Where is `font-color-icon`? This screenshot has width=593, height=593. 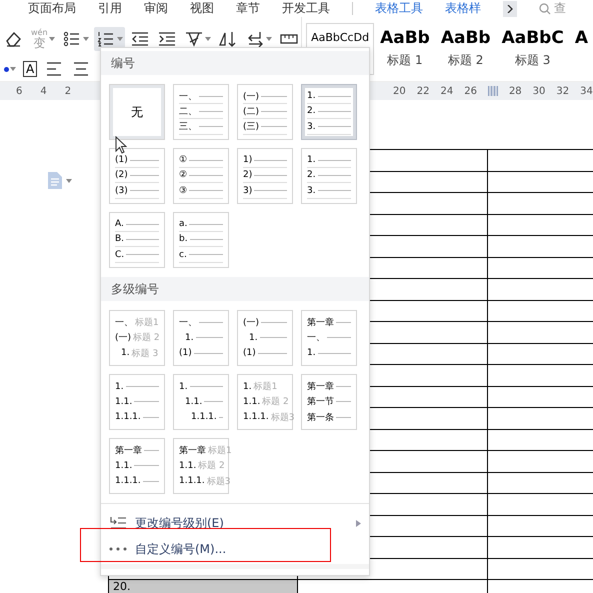
font-color-icon is located at coordinates (6, 69).